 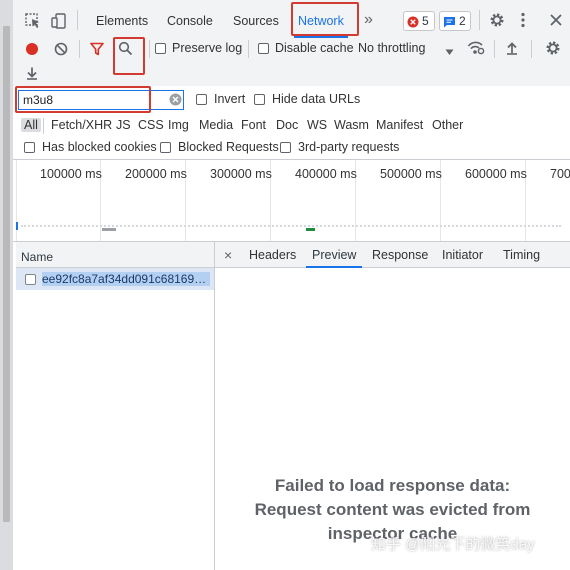 What do you see at coordinates (109, 229) in the screenshot?
I see `timeline-bar-gray` at bounding box center [109, 229].